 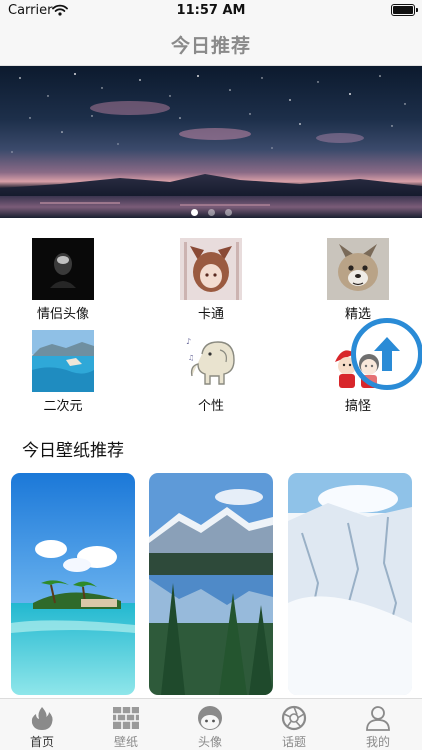 I want to click on category-personality: ♪ ♫ 个性, so click(x=211, y=372).